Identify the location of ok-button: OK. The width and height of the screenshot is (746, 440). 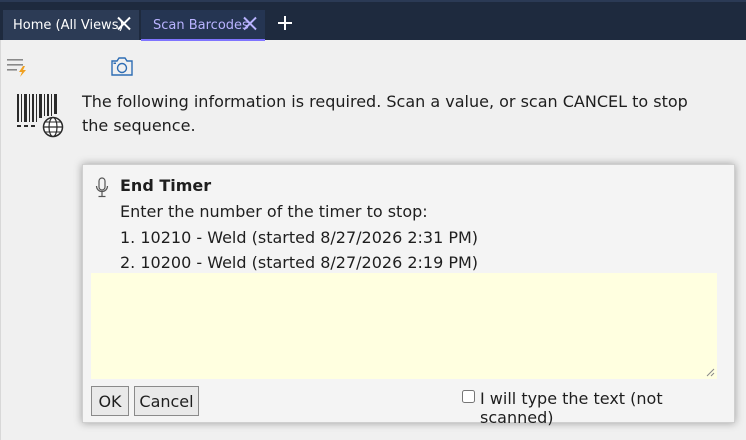
(110, 401).